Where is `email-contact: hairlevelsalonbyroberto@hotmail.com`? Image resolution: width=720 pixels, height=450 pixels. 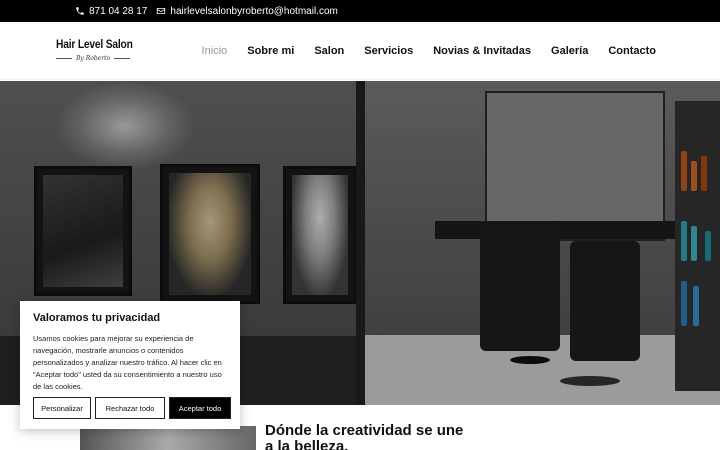
email-contact: hairlevelsalonbyroberto@hotmail.com is located at coordinates (247, 11).